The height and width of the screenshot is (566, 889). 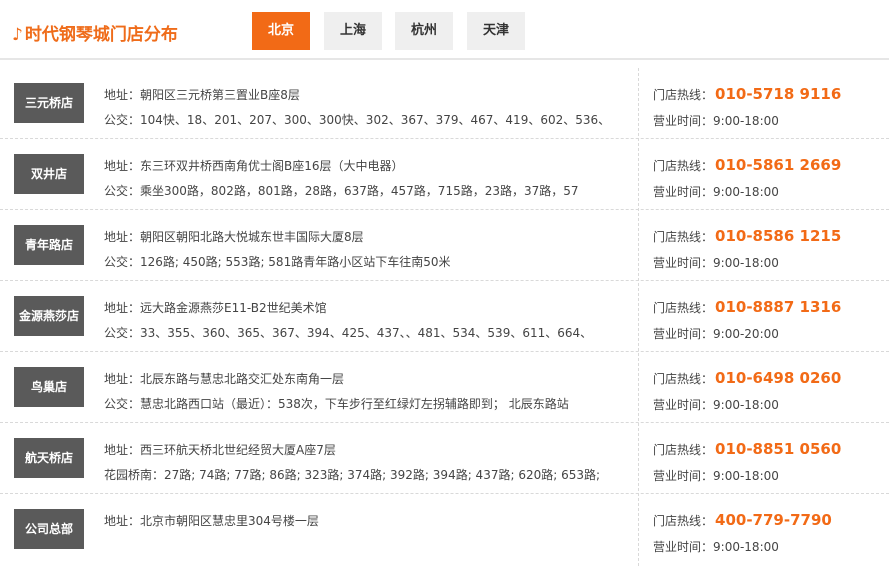 I want to click on store-name-button: 航天桥店, so click(x=49, y=458).